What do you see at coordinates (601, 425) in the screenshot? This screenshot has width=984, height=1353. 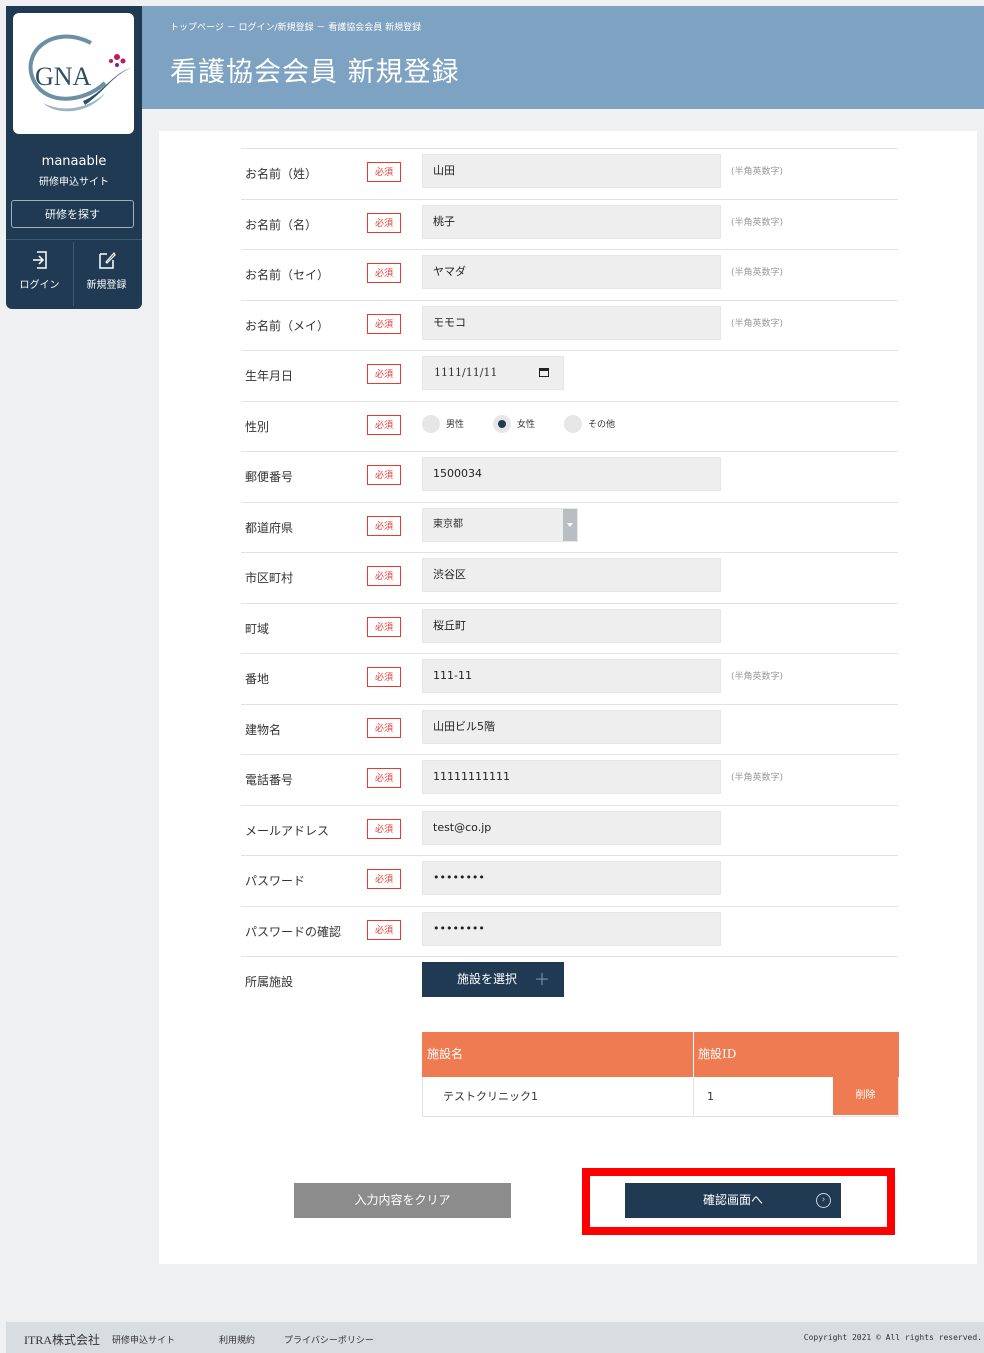 I see `gender-option-other: その他` at bounding box center [601, 425].